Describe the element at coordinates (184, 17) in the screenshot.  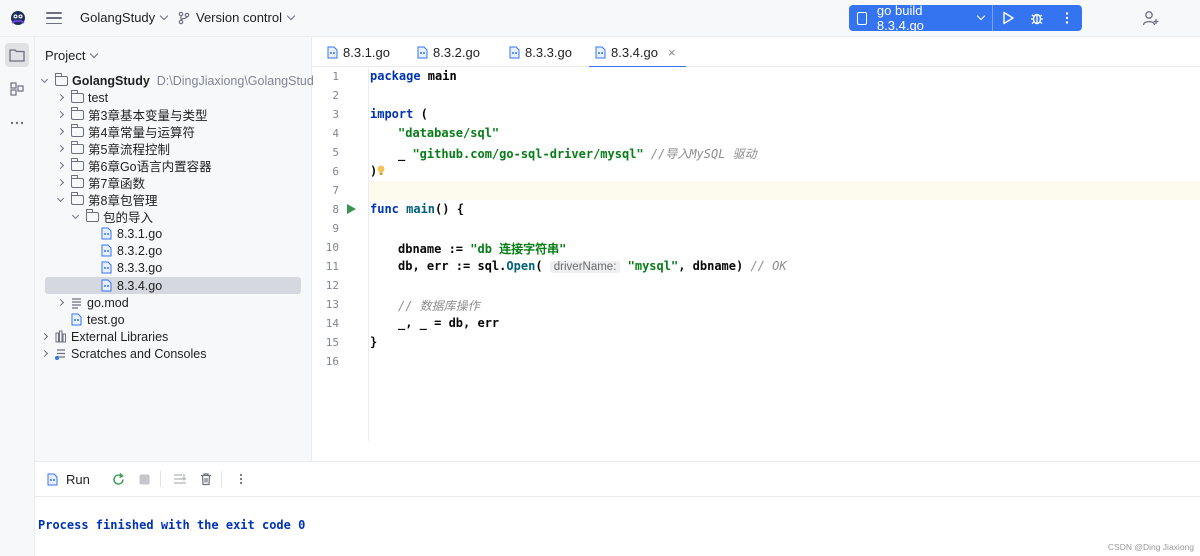
I see `branch-icon` at that location.